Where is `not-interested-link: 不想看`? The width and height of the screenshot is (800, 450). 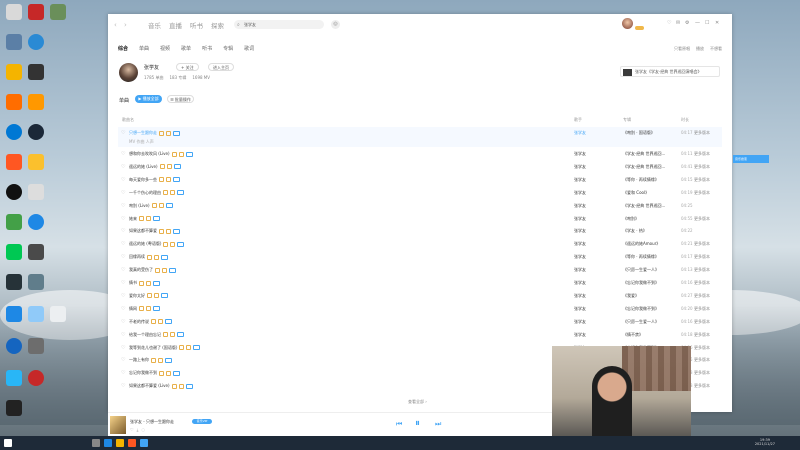 not-interested-link: 不想看 is located at coordinates (716, 49).